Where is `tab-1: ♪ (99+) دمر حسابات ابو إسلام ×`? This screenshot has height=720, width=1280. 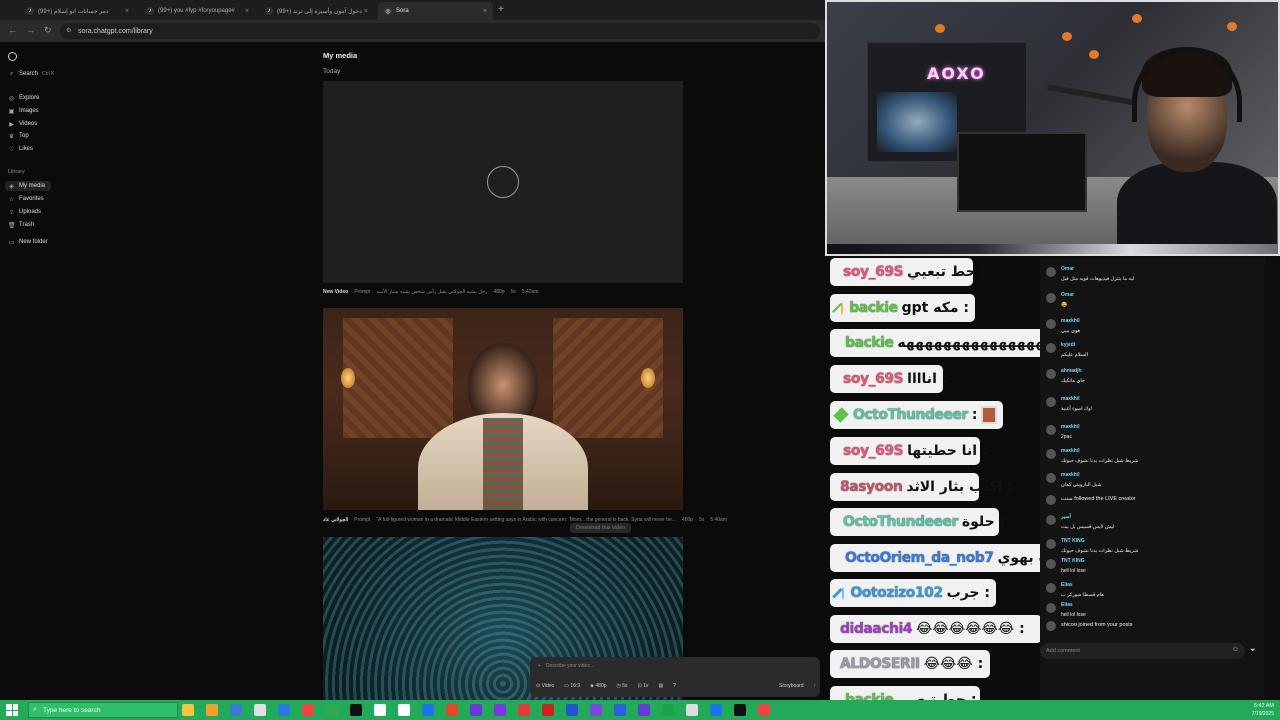 tab-1: ♪ (99+) دمر حسابات ابو إسلام × is located at coordinates (77, 11).